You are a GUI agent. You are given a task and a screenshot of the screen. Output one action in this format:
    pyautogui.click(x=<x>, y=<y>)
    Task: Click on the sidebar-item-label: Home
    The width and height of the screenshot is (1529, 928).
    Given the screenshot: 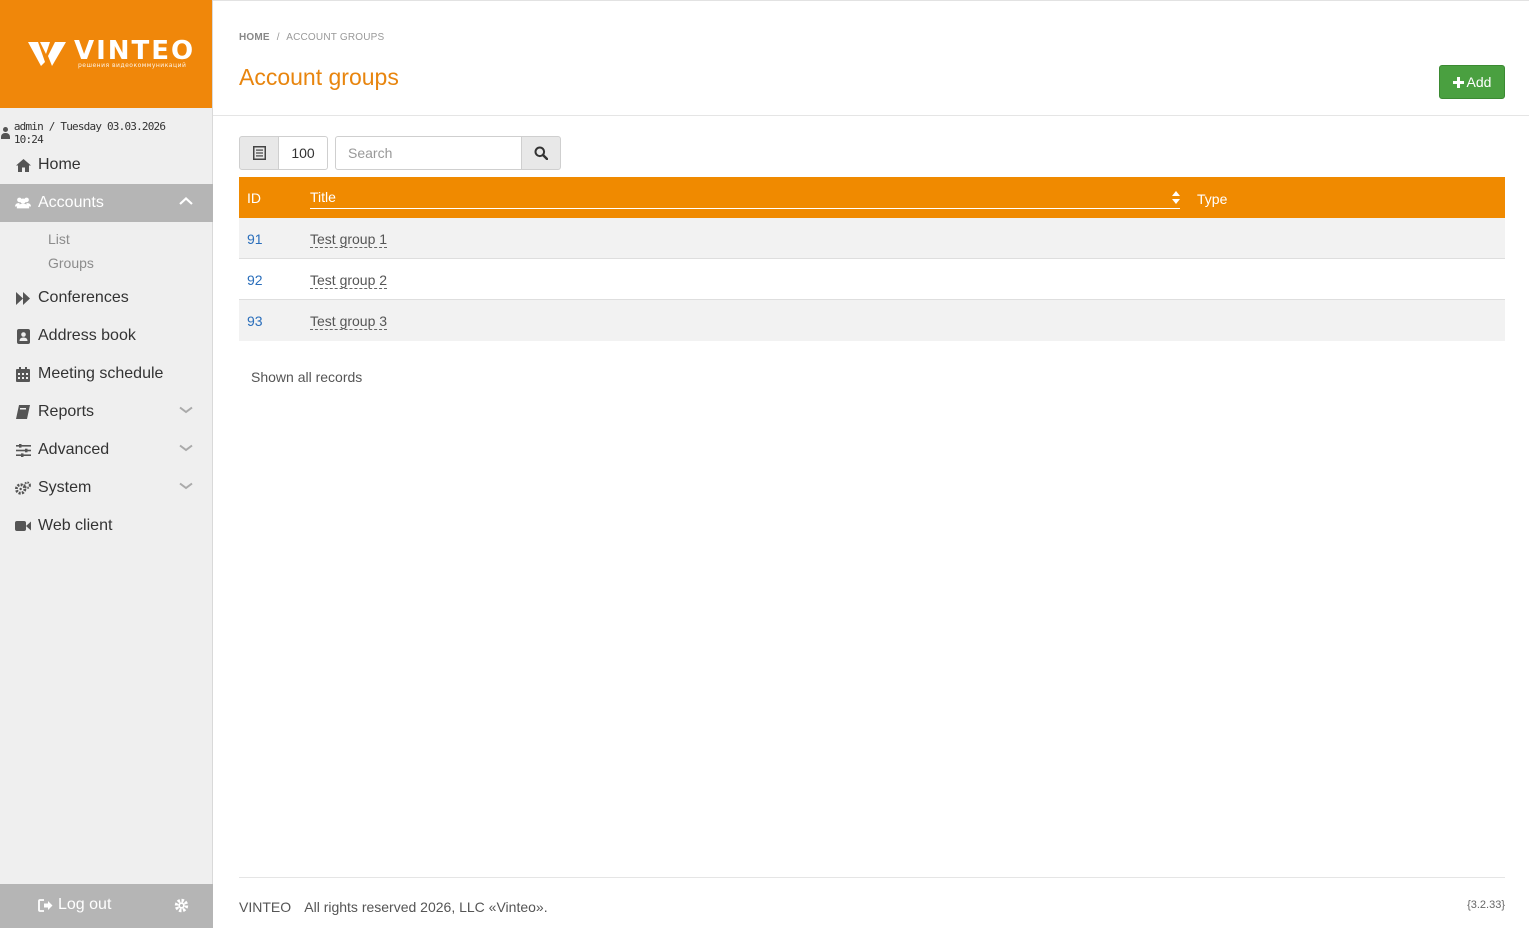 What is the action you would take?
    pyautogui.click(x=59, y=164)
    